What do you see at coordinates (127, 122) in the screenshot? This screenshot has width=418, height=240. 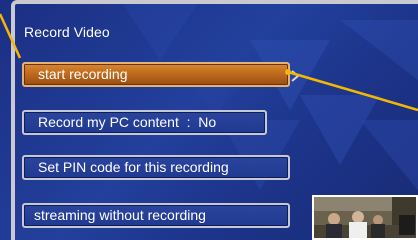 I see `menu-item-label: Record my PC content : No` at bounding box center [127, 122].